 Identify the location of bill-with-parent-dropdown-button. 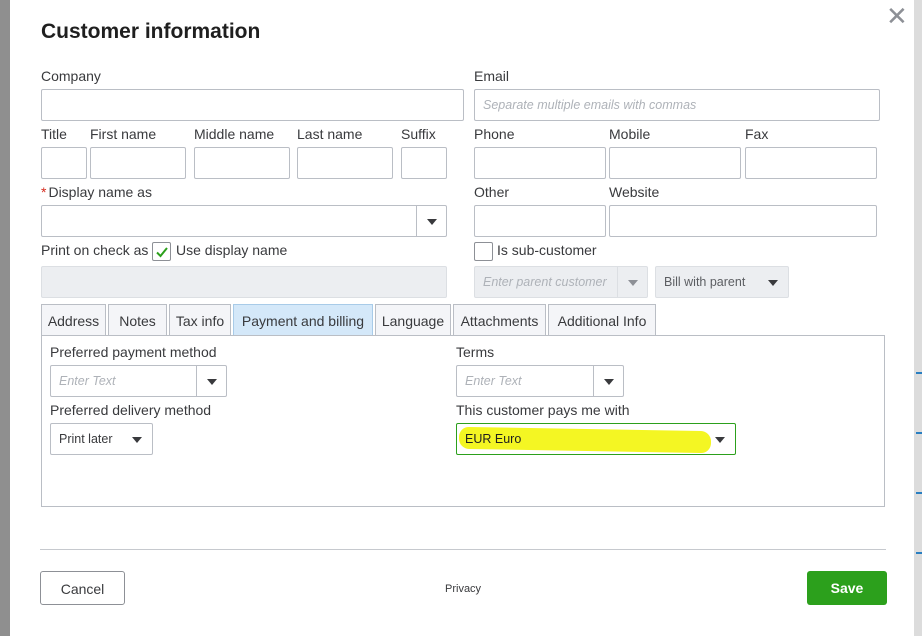
(773, 282).